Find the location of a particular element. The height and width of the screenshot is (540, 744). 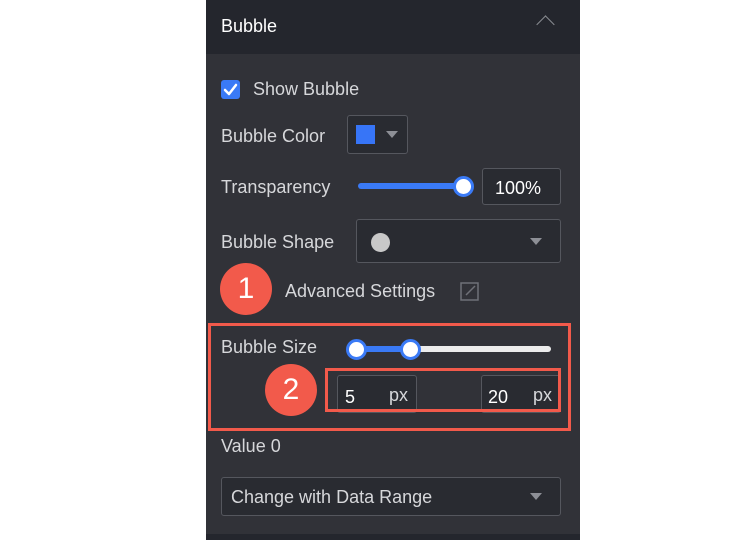

transparency-input: 100% is located at coordinates (521, 186).